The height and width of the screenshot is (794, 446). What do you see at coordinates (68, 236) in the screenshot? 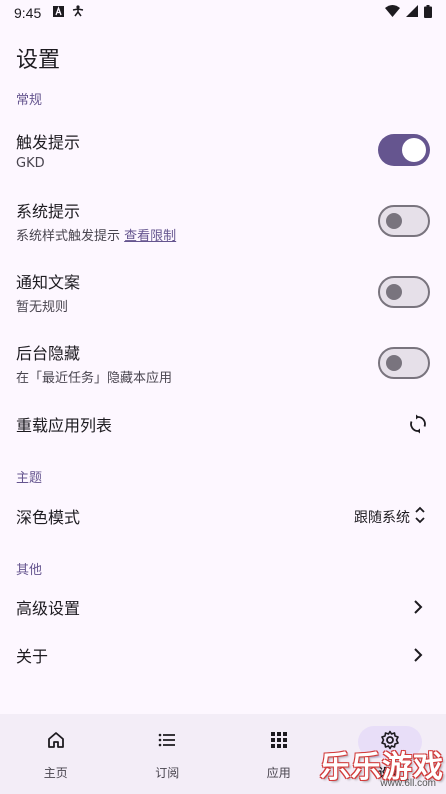
I see `setting-subtitle-text: 系统样式触发提示` at bounding box center [68, 236].